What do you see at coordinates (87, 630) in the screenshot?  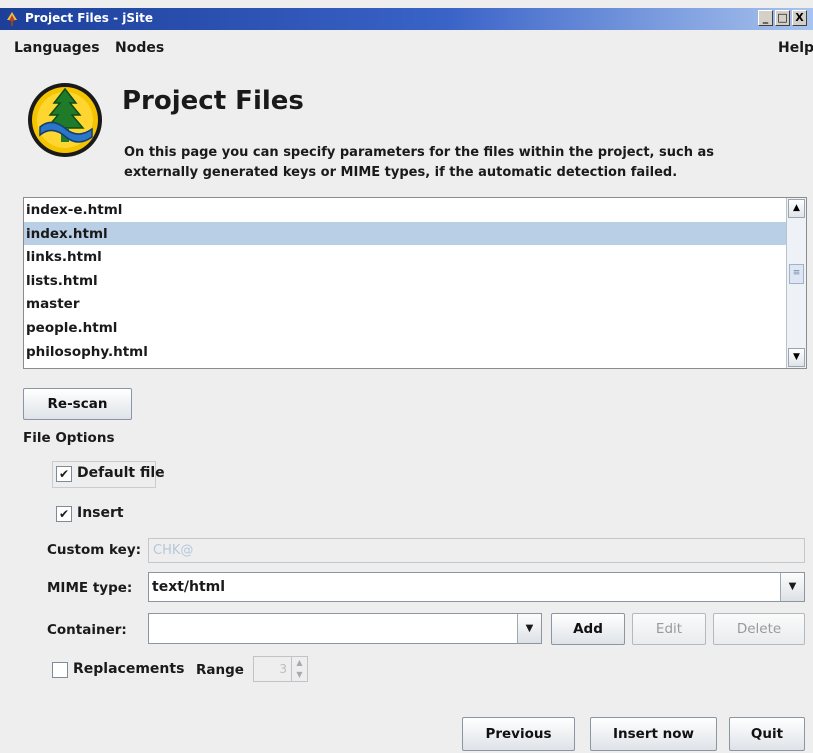 I see `container-label: Container:` at bounding box center [87, 630].